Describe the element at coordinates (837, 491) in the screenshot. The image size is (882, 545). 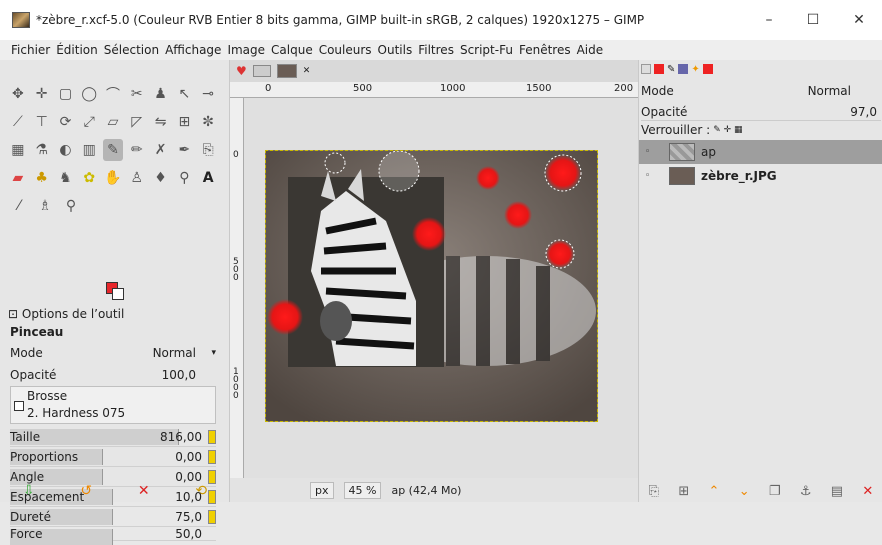
I see `mask-icon: ▤` at that location.